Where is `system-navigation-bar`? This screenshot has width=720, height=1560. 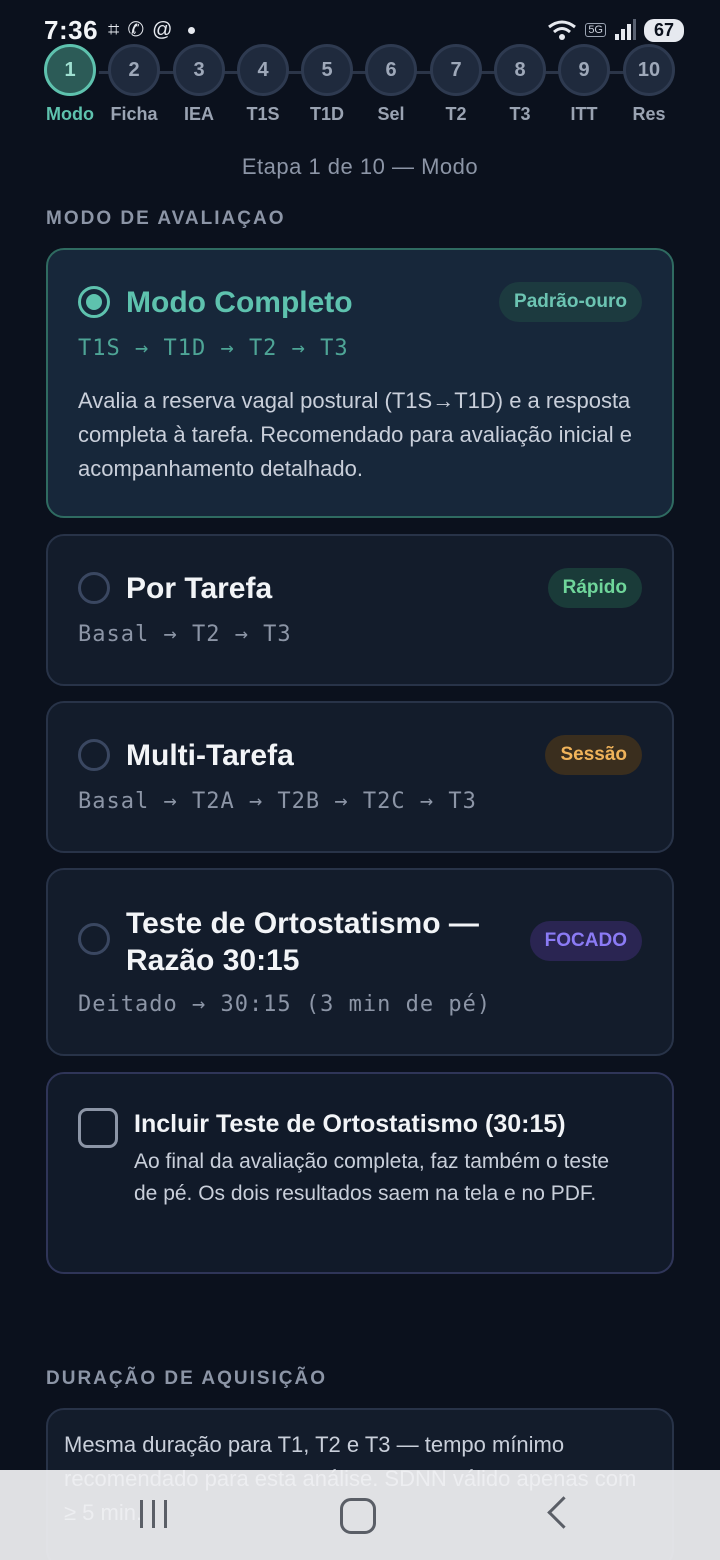 system-navigation-bar is located at coordinates (360, 1515).